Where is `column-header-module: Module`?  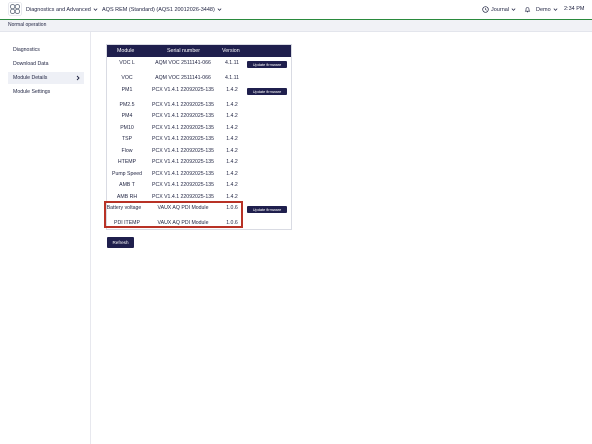
column-header-module: Module is located at coordinates (126, 51).